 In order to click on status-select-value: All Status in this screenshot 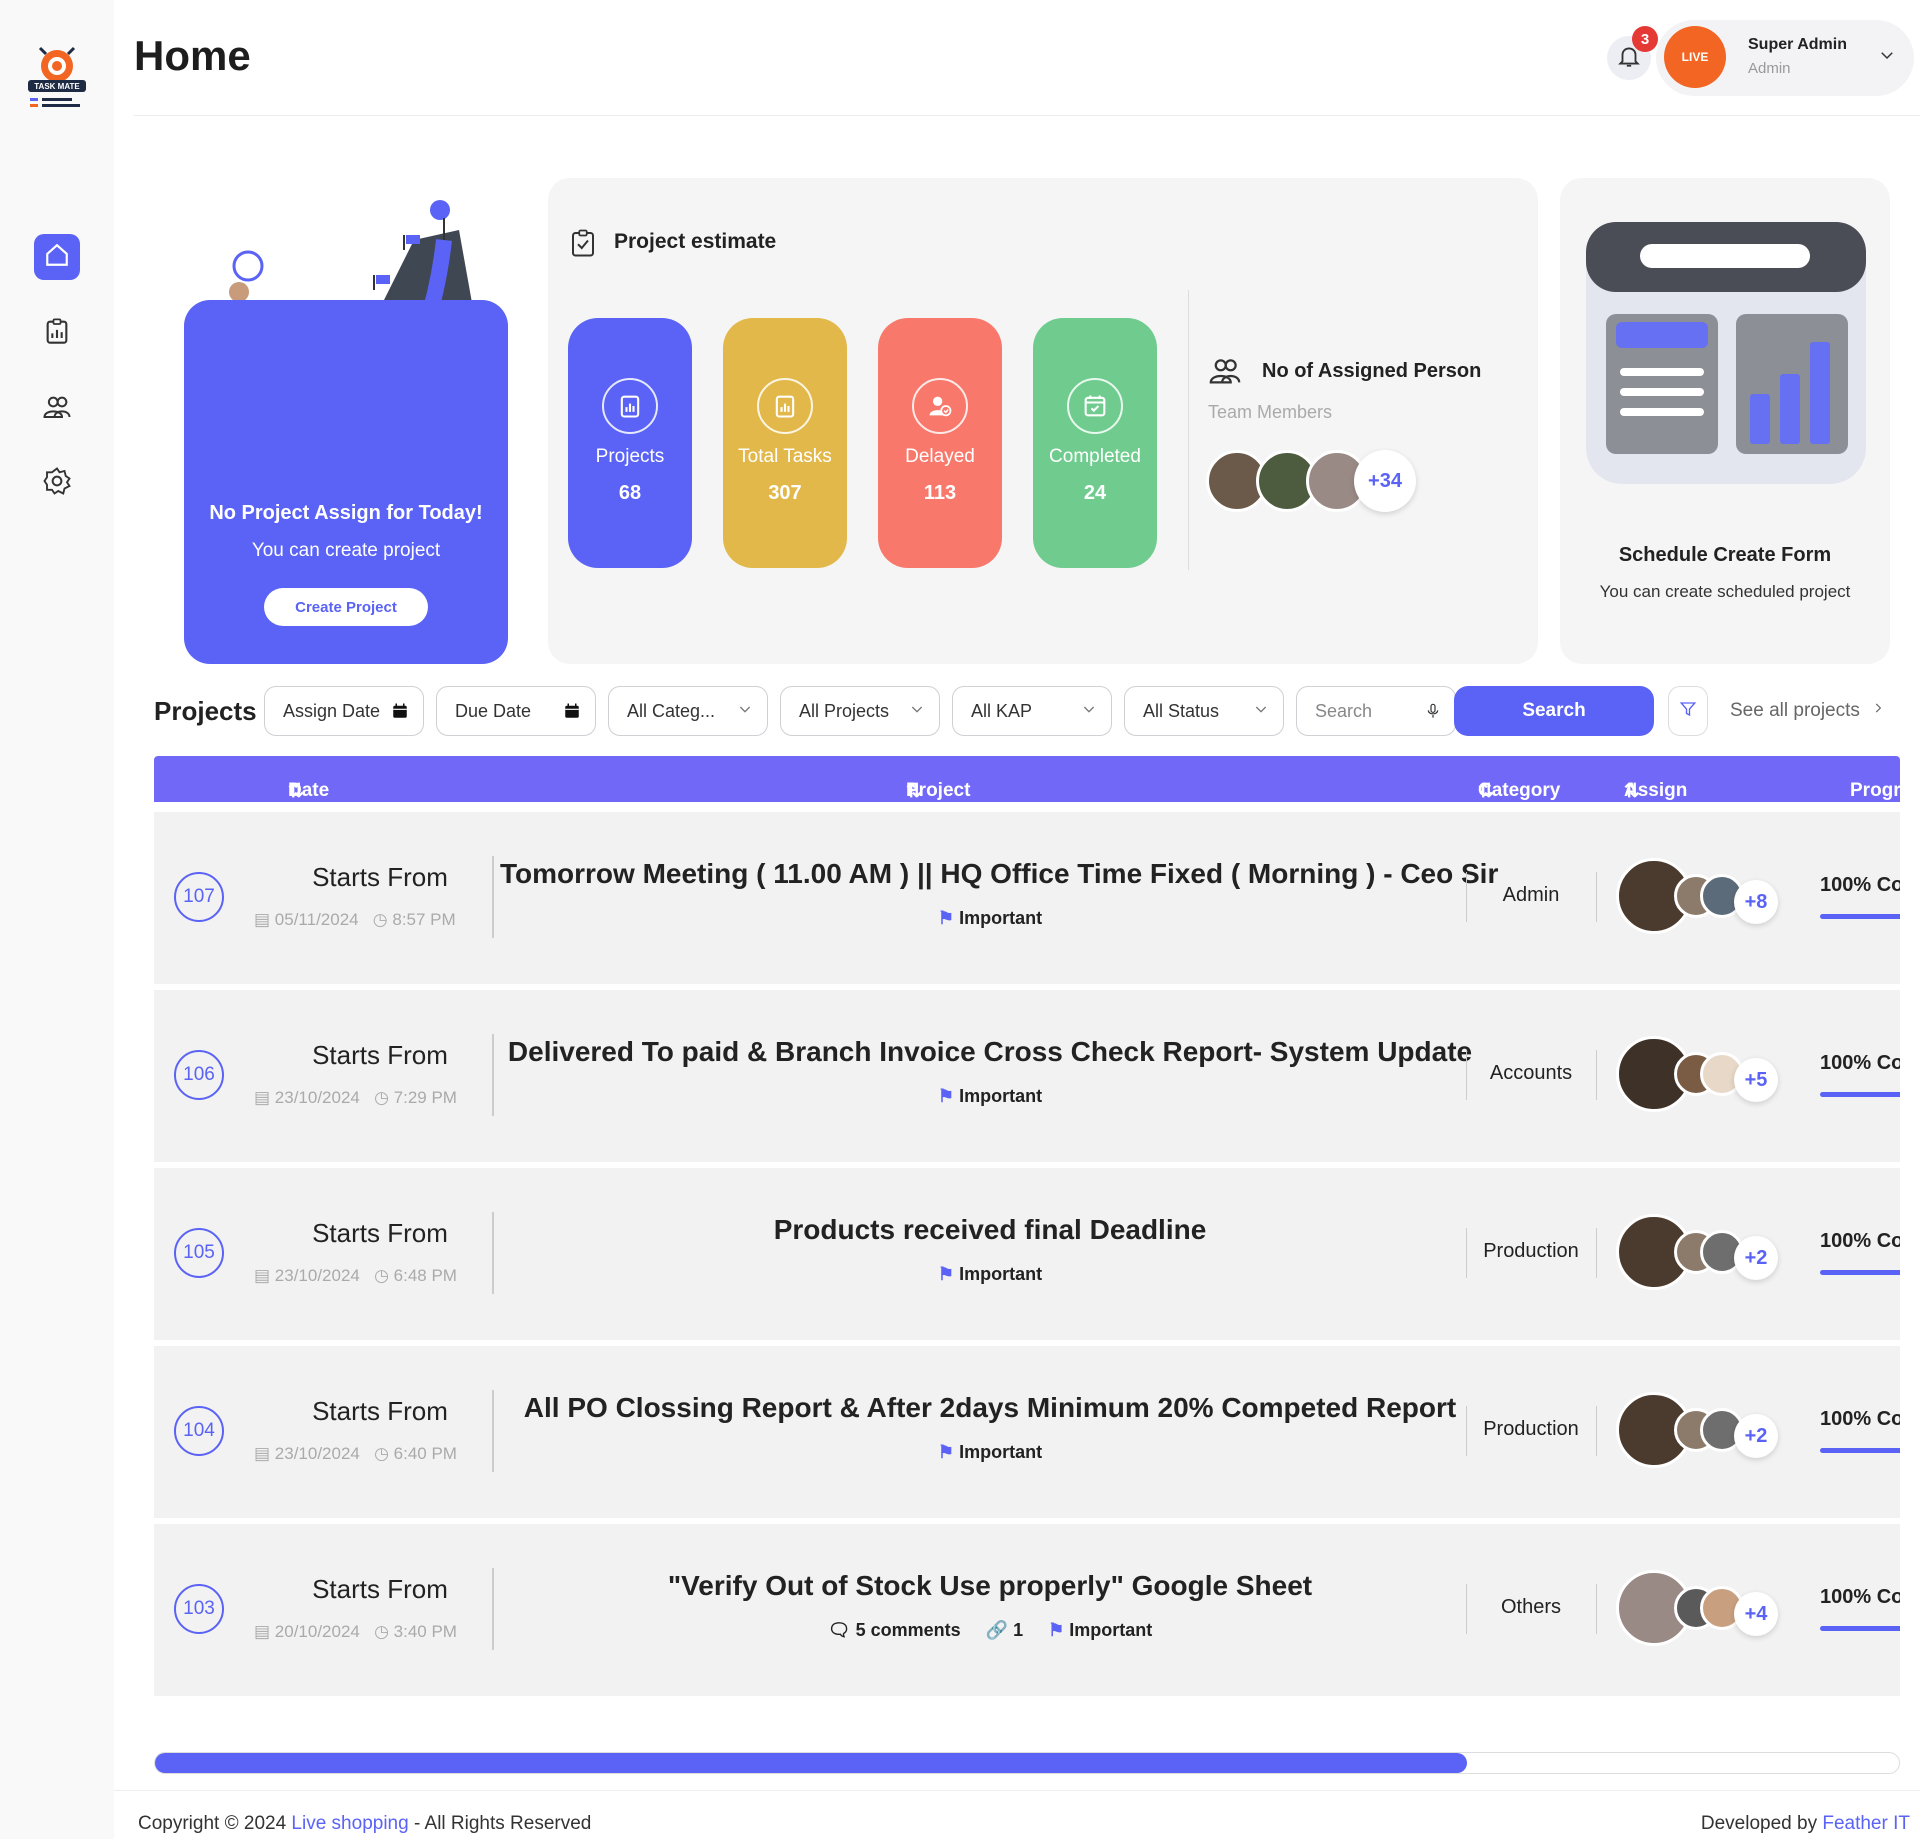, I will do `click(1181, 711)`.